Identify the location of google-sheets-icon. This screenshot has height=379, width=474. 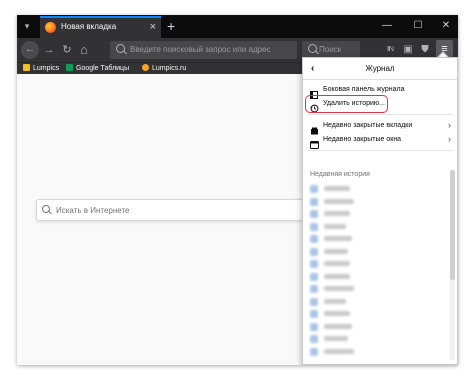
(69, 67).